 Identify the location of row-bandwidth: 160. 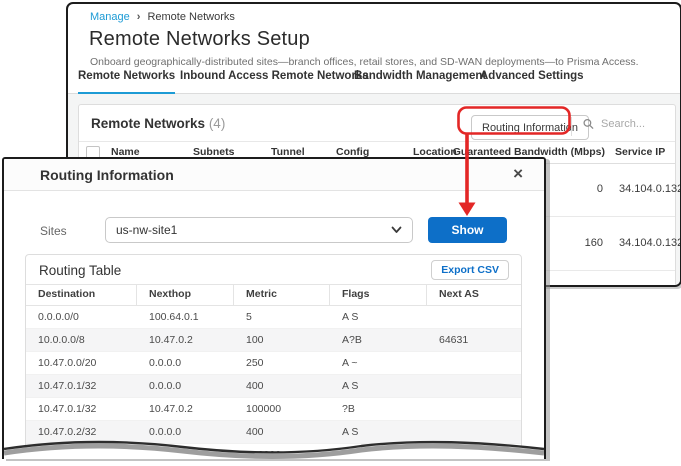
(593, 243).